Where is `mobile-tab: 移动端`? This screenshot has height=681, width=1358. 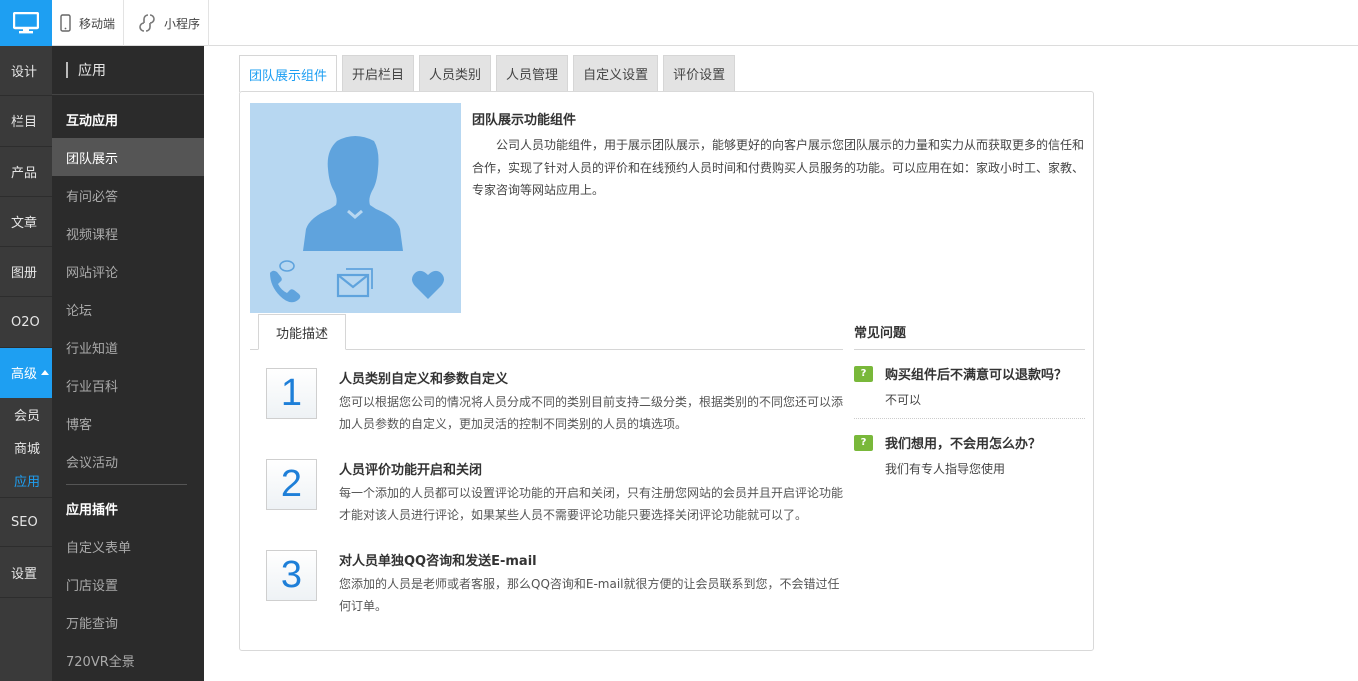
mobile-tab: 移动端 is located at coordinates (88, 23).